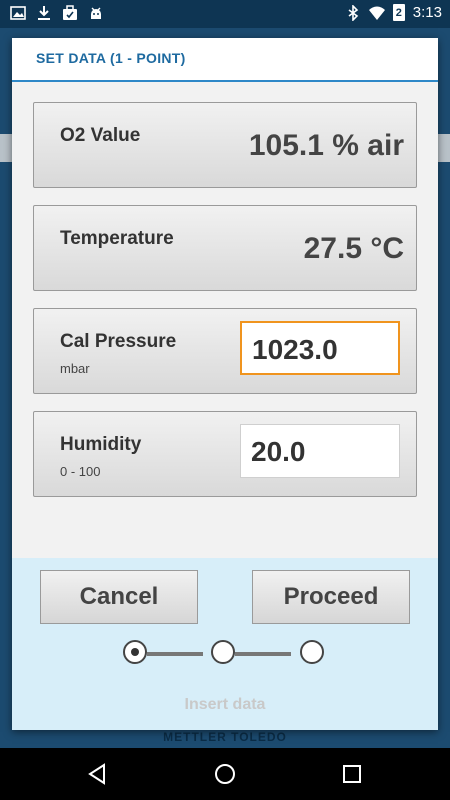 This screenshot has height=800, width=450. I want to click on humidity-range: 0 - 100, so click(80, 471).